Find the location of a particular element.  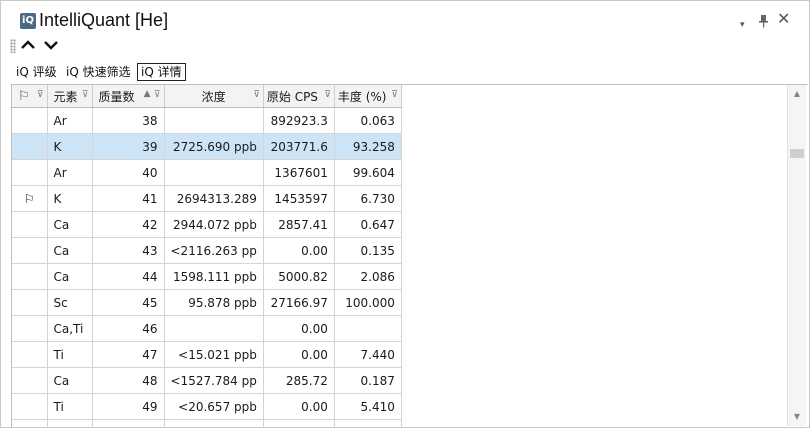

table-row: Ca 48 <1527.784 pp 285.72 0.187 is located at coordinates (207, 380).